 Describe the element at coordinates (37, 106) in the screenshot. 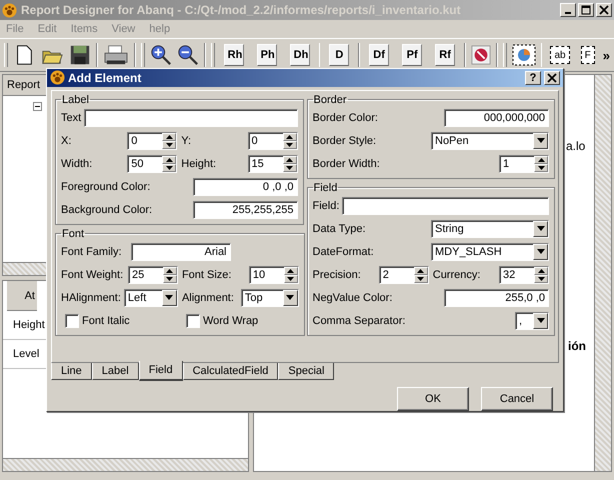

I see `collapse-icon` at that location.